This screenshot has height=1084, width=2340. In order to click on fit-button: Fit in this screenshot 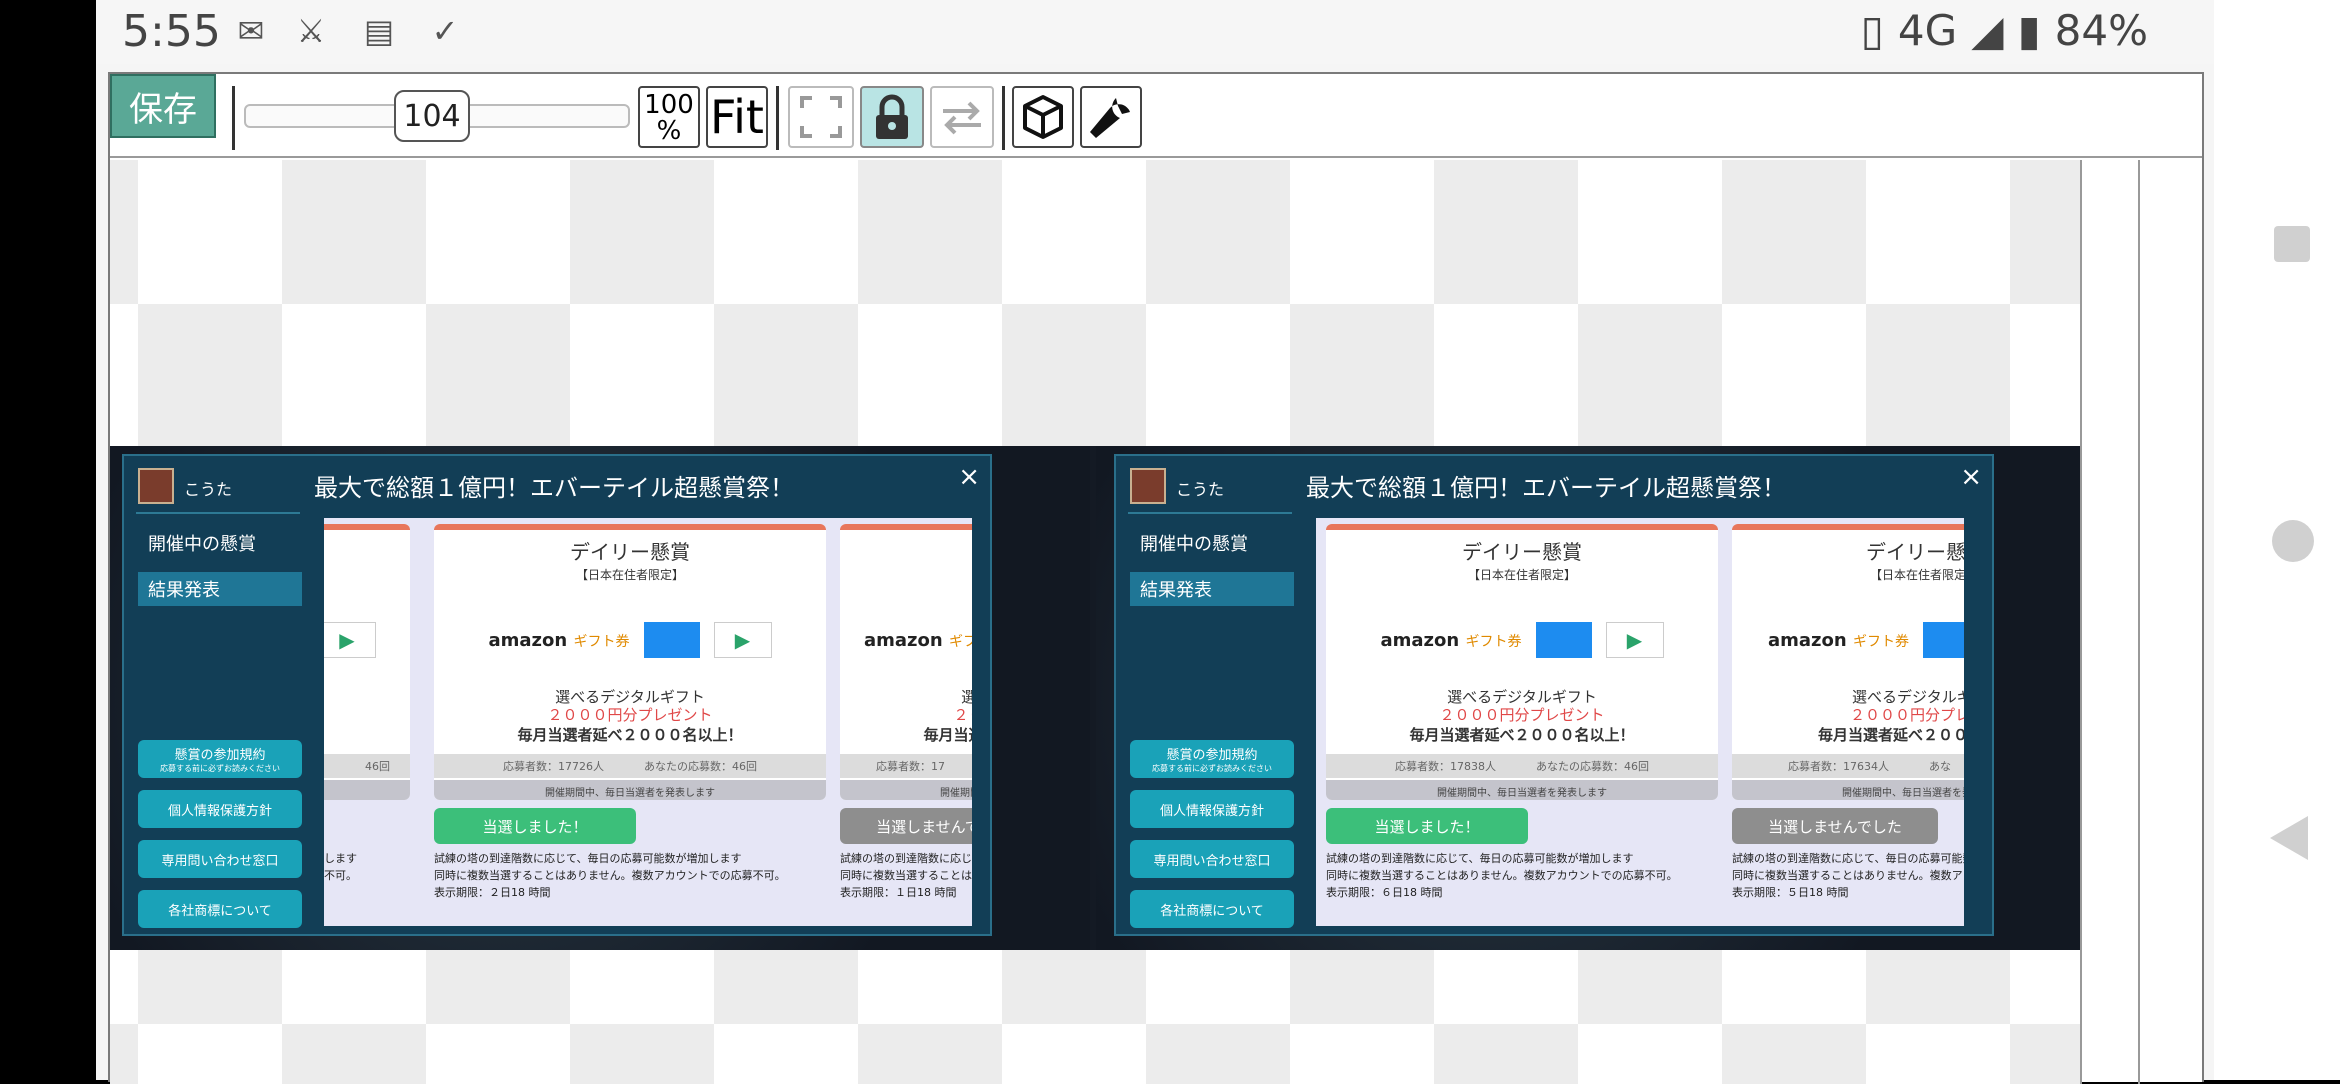, I will do `click(737, 117)`.